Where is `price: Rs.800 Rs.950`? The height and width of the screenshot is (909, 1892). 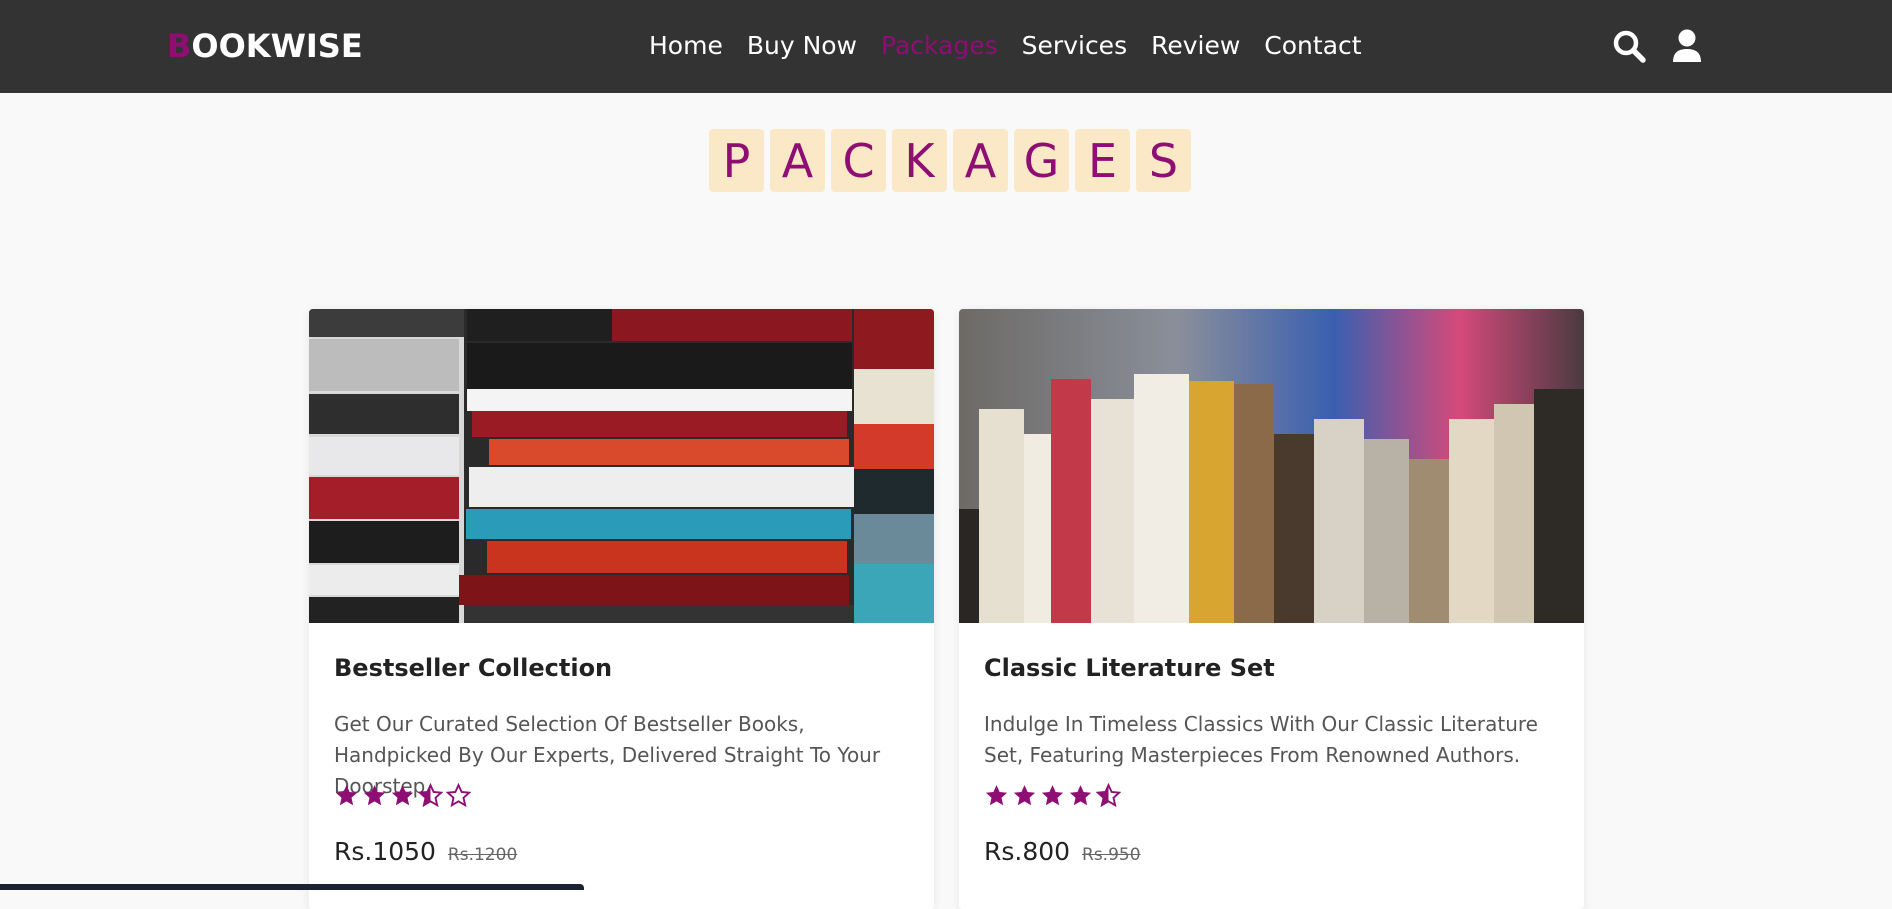 price: Rs.800 Rs.950 is located at coordinates (1062, 853).